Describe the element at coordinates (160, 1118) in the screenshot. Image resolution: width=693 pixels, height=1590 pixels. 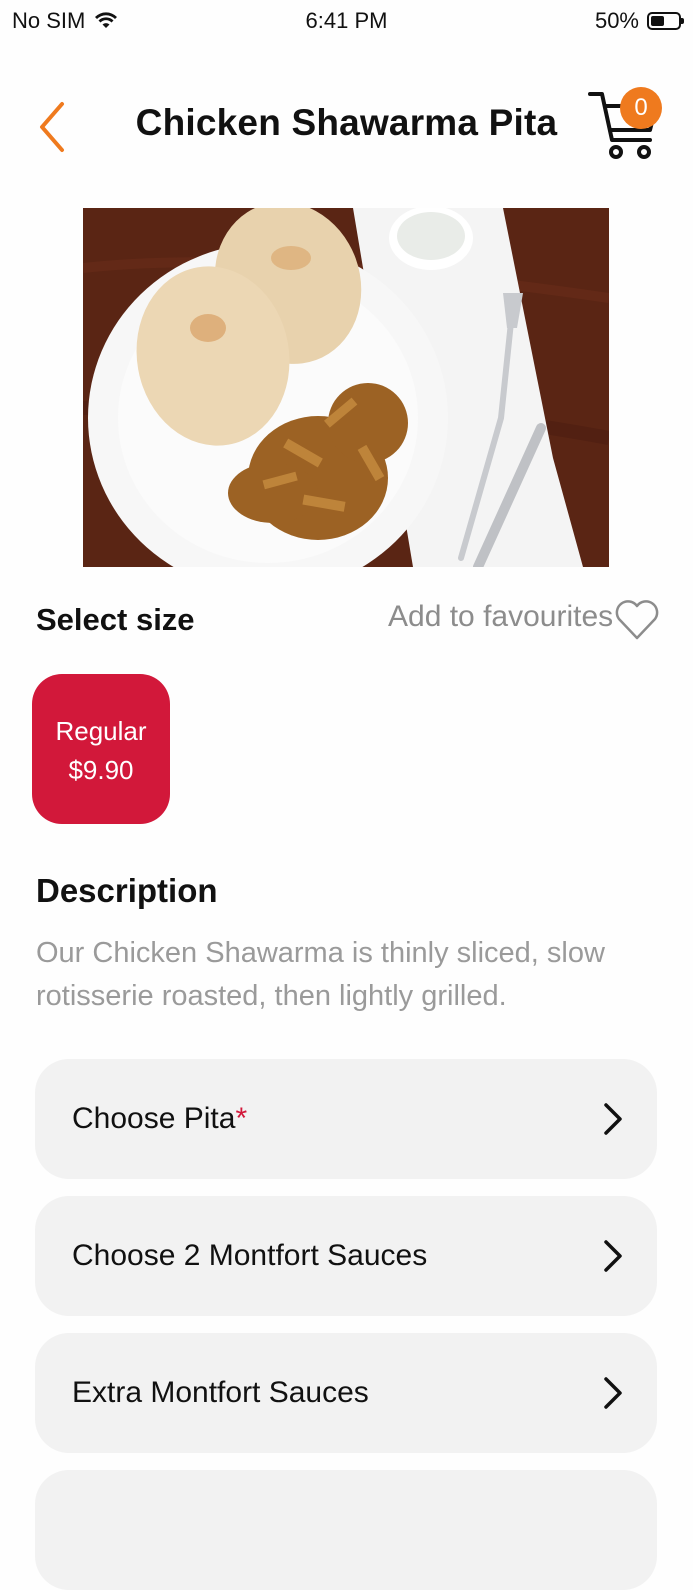
I see `option-label: Choose Pita*` at that location.